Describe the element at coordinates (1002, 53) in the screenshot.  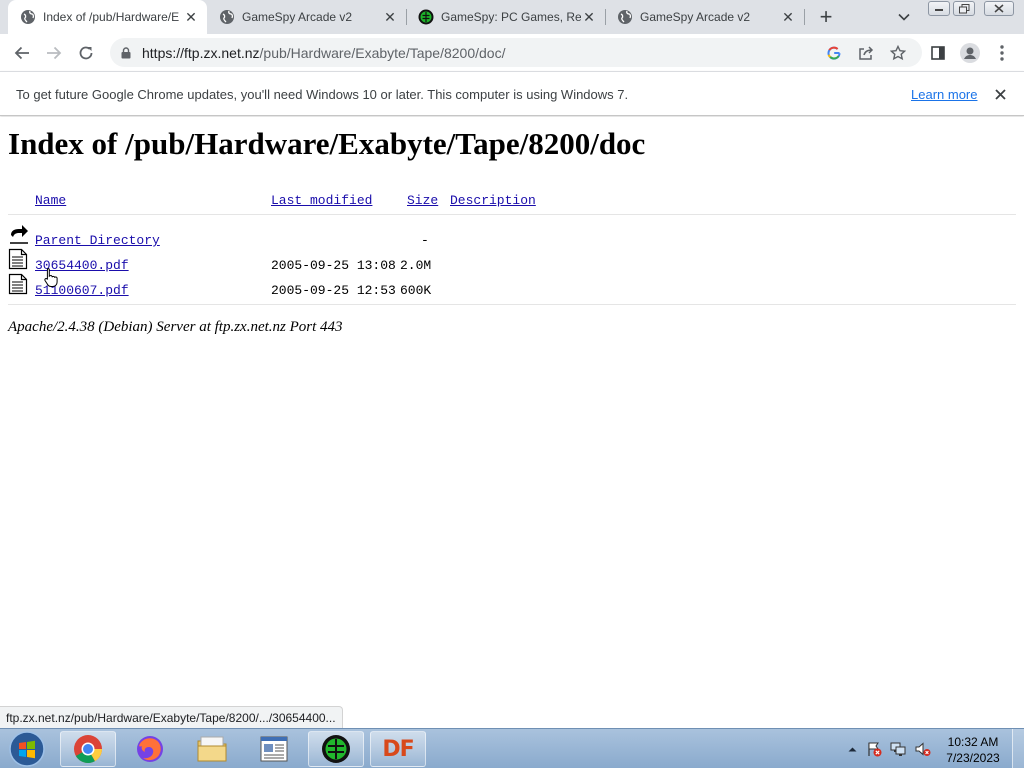
I see `menu-kebab-icon` at that location.